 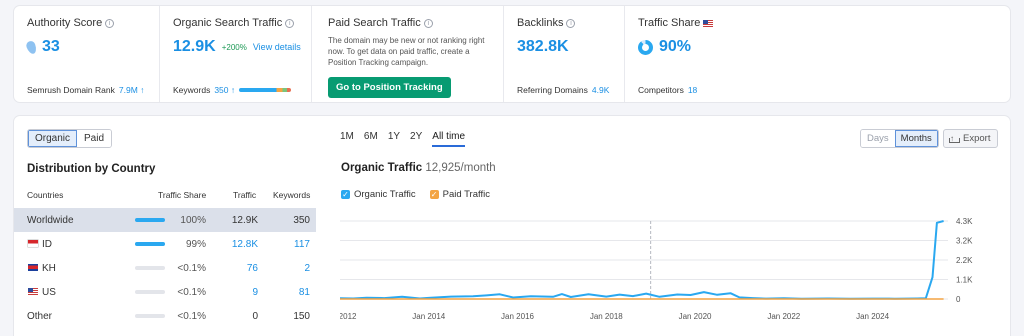 What do you see at coordinates (964, 280) in the screenshot?
I see `y-tick-label: 1.1K` at bounding box center [964, 280].